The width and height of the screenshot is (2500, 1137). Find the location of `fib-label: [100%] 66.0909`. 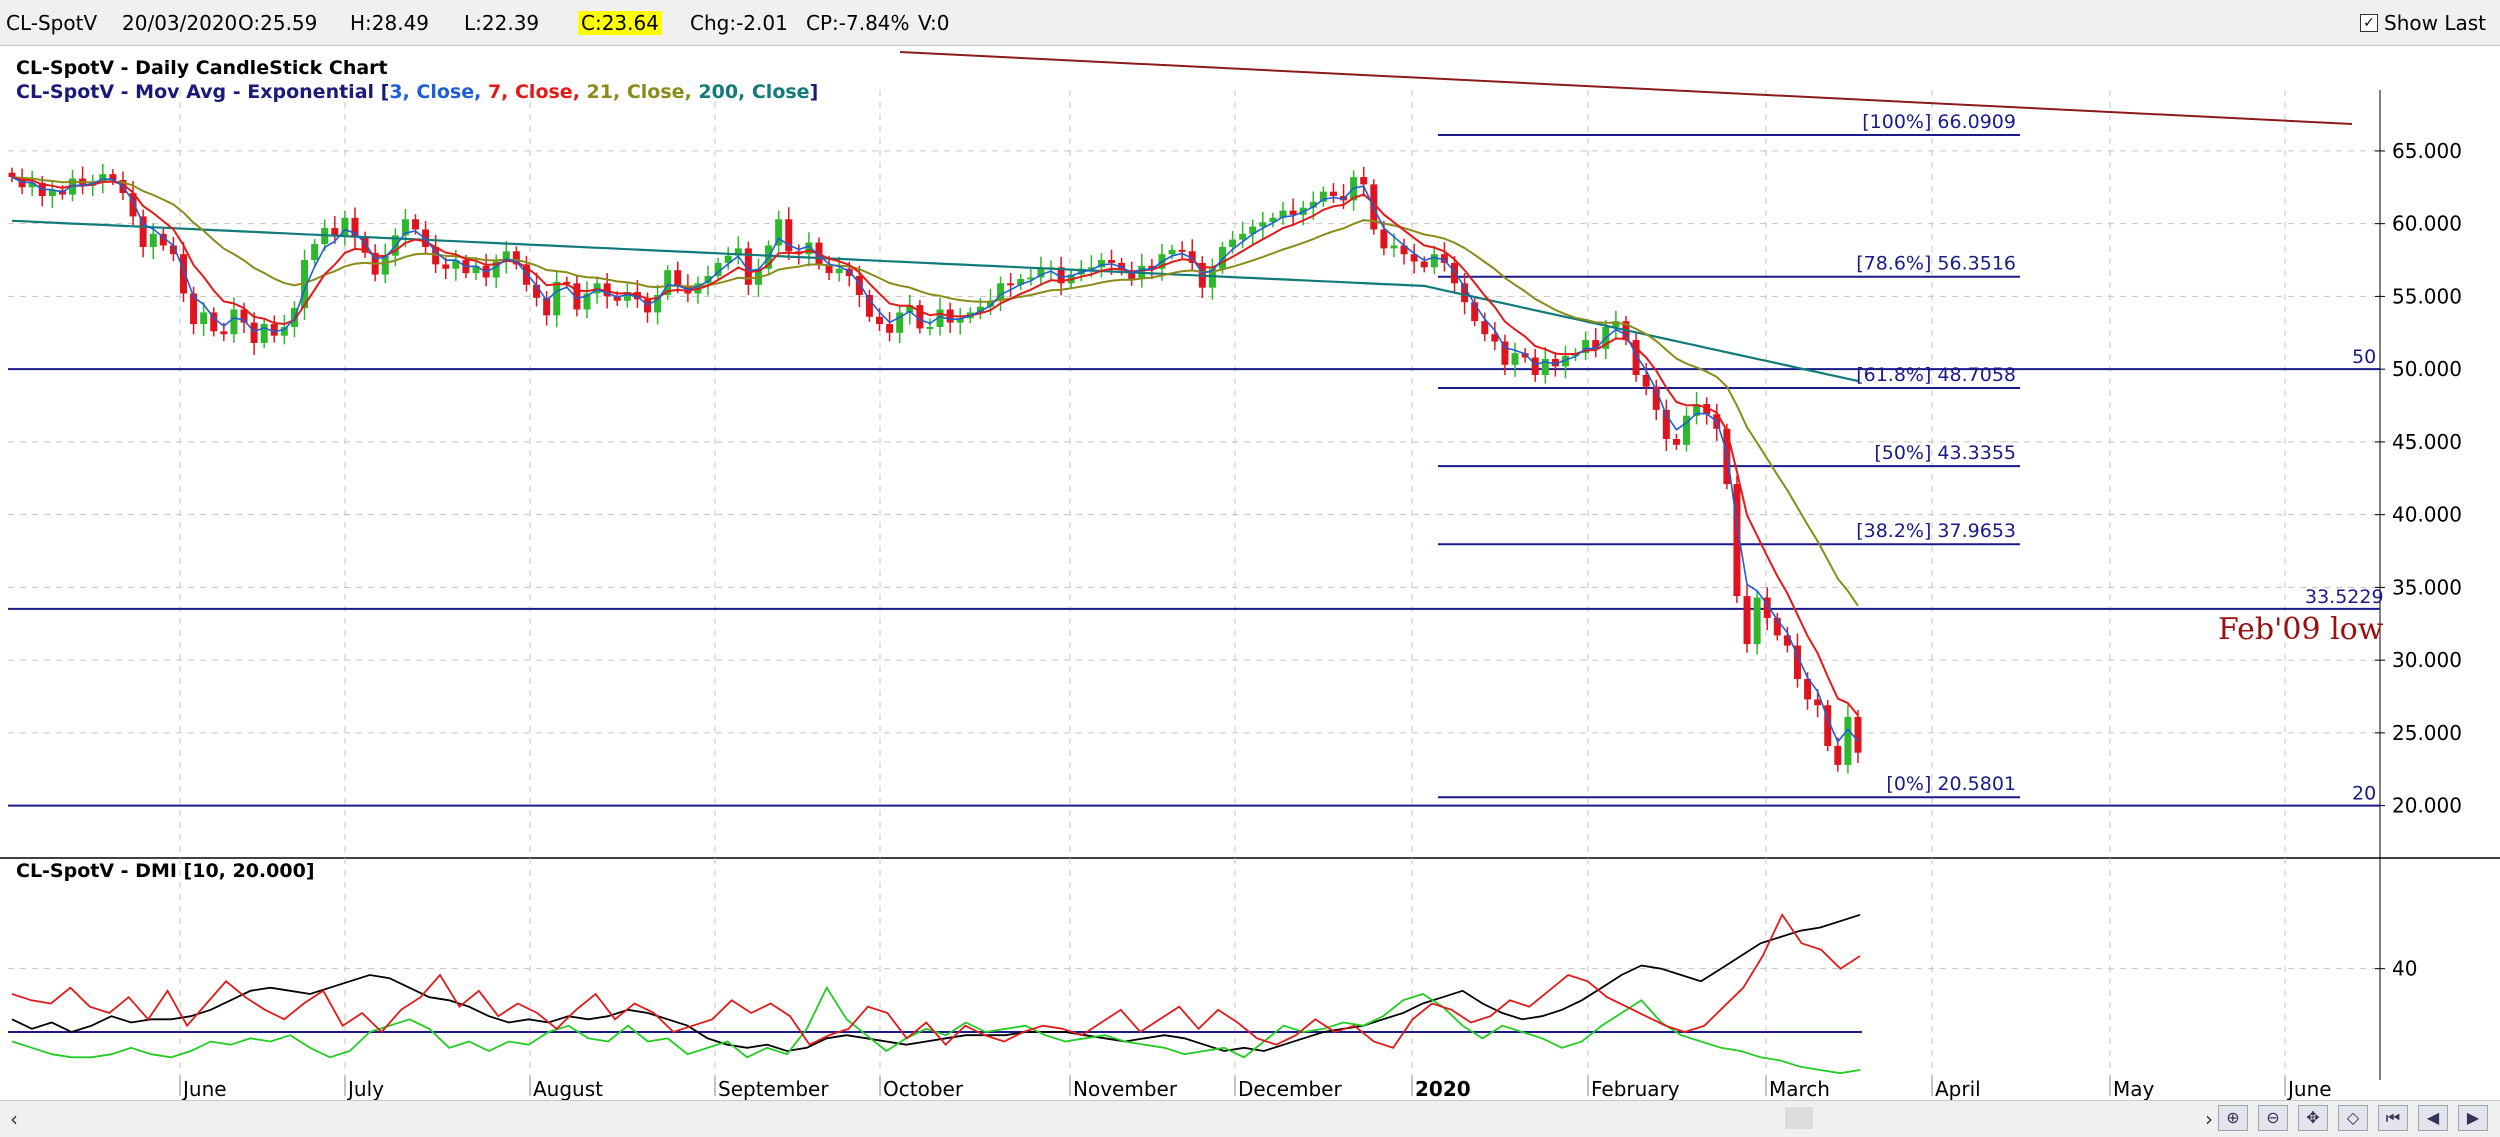

fib-label: [100%] 66.0909 is located at coordinates (1939, 122).